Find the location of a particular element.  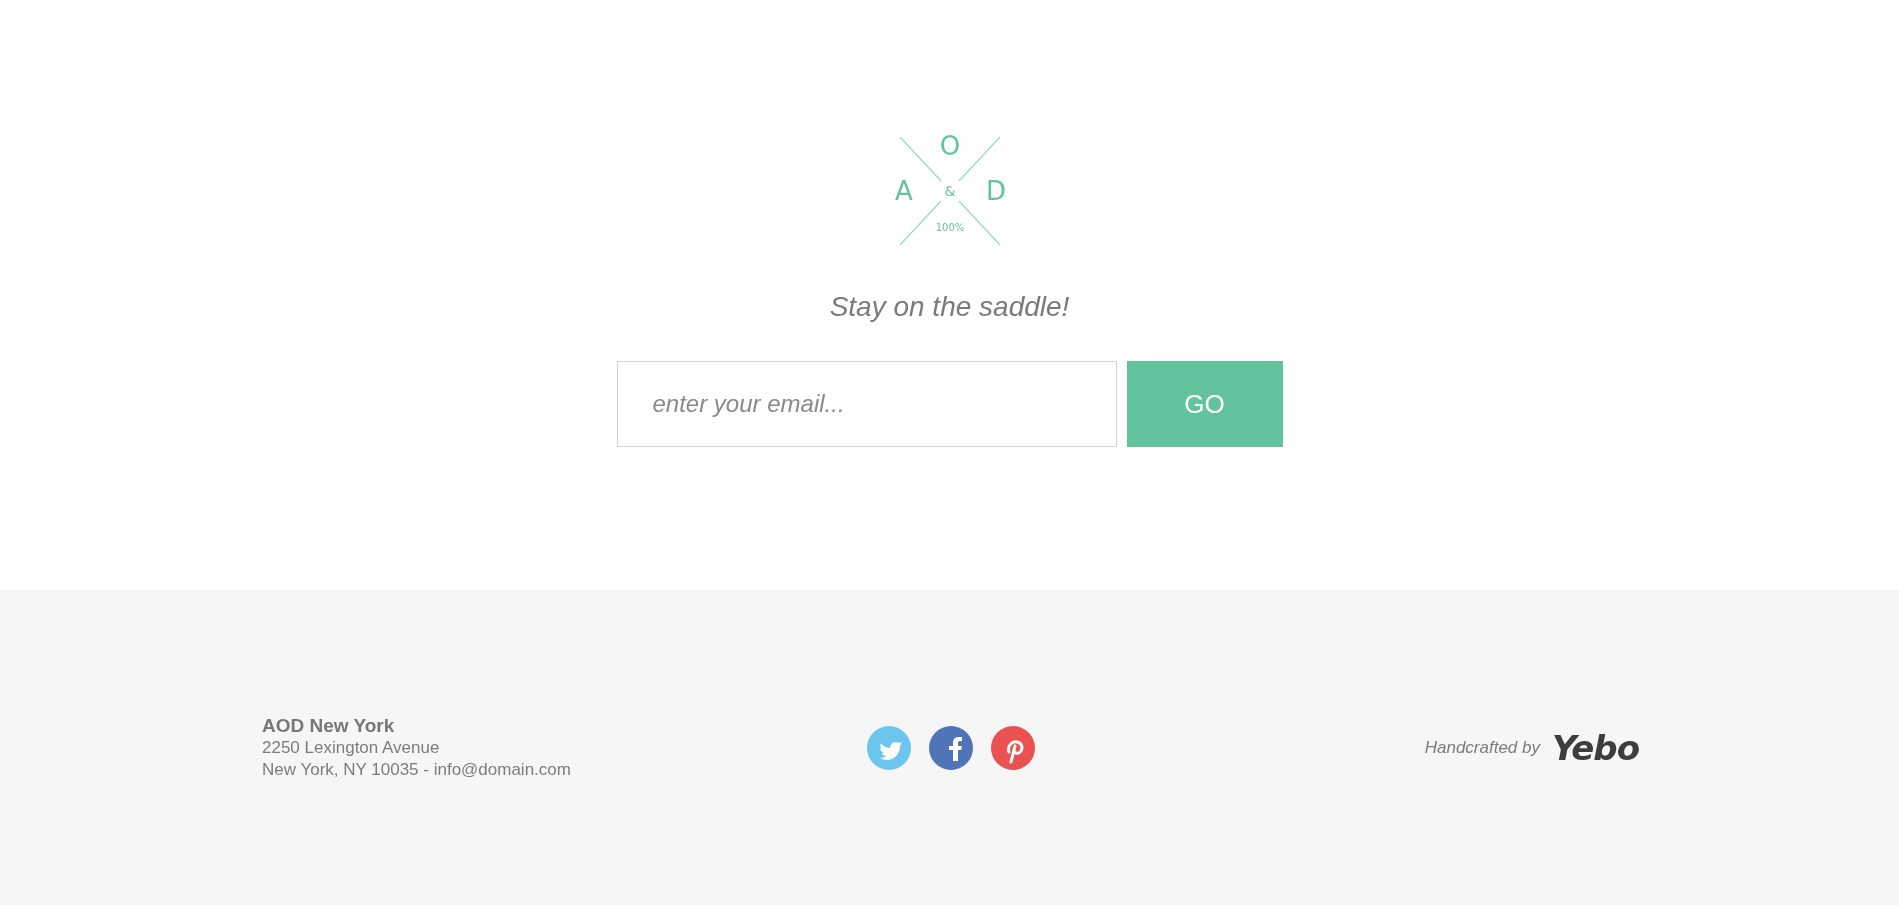

logo-letter: O is located at coordinates (949, 147).